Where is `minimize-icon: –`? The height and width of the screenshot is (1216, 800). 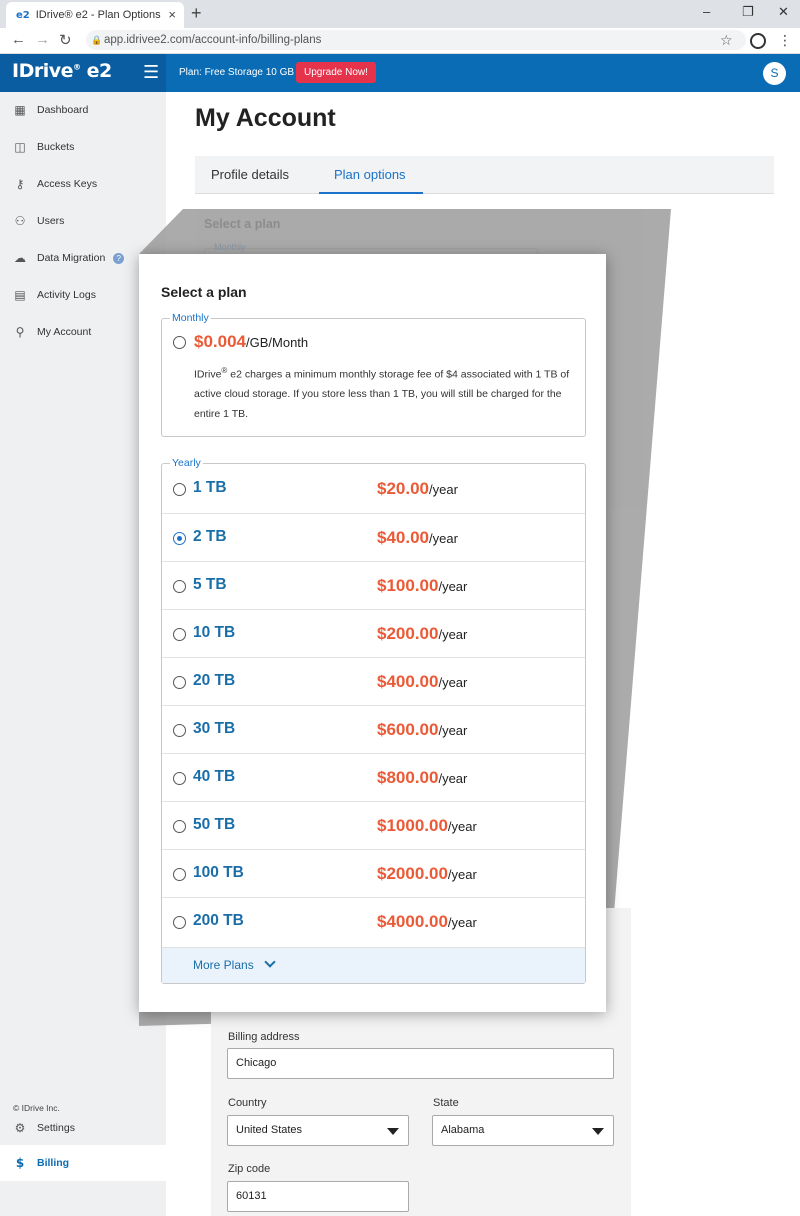 minimize-icon: – is located at coordinates (706, 11).